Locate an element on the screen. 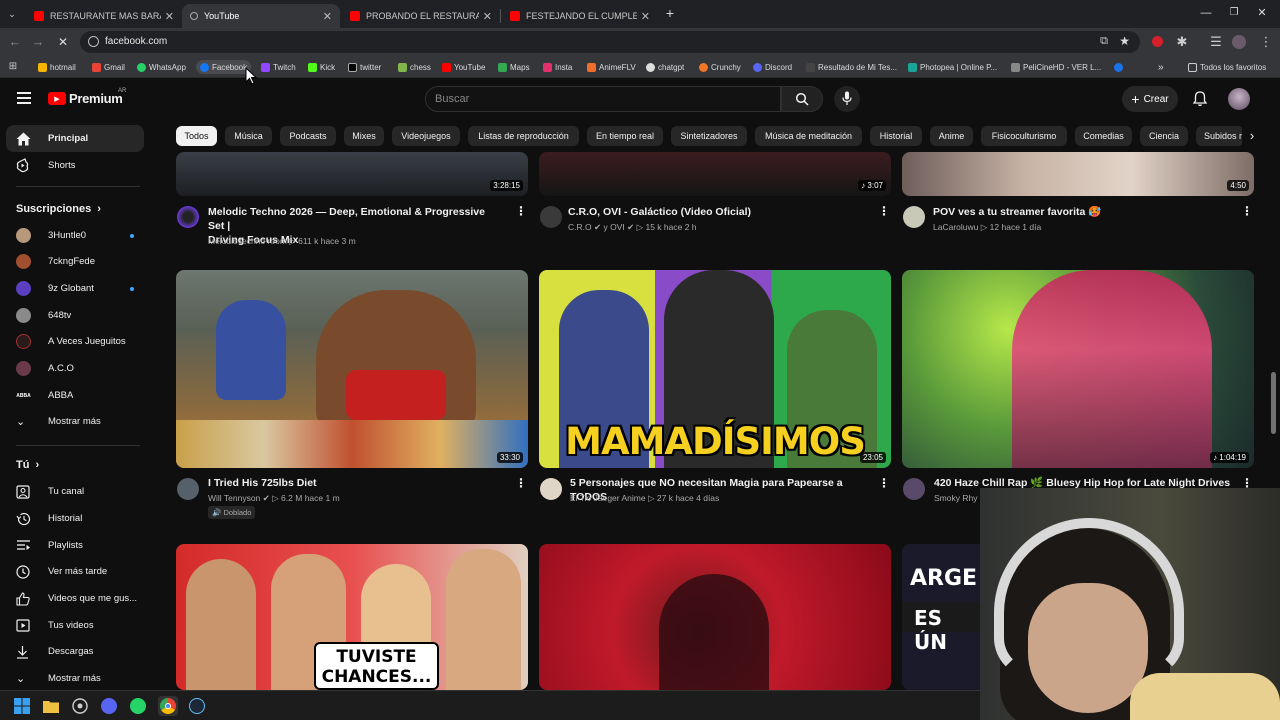 The width and height of the screenshot is (1280, 720). youtube-premium-logo: ▶ Premium is located at coordinates (85, 98).